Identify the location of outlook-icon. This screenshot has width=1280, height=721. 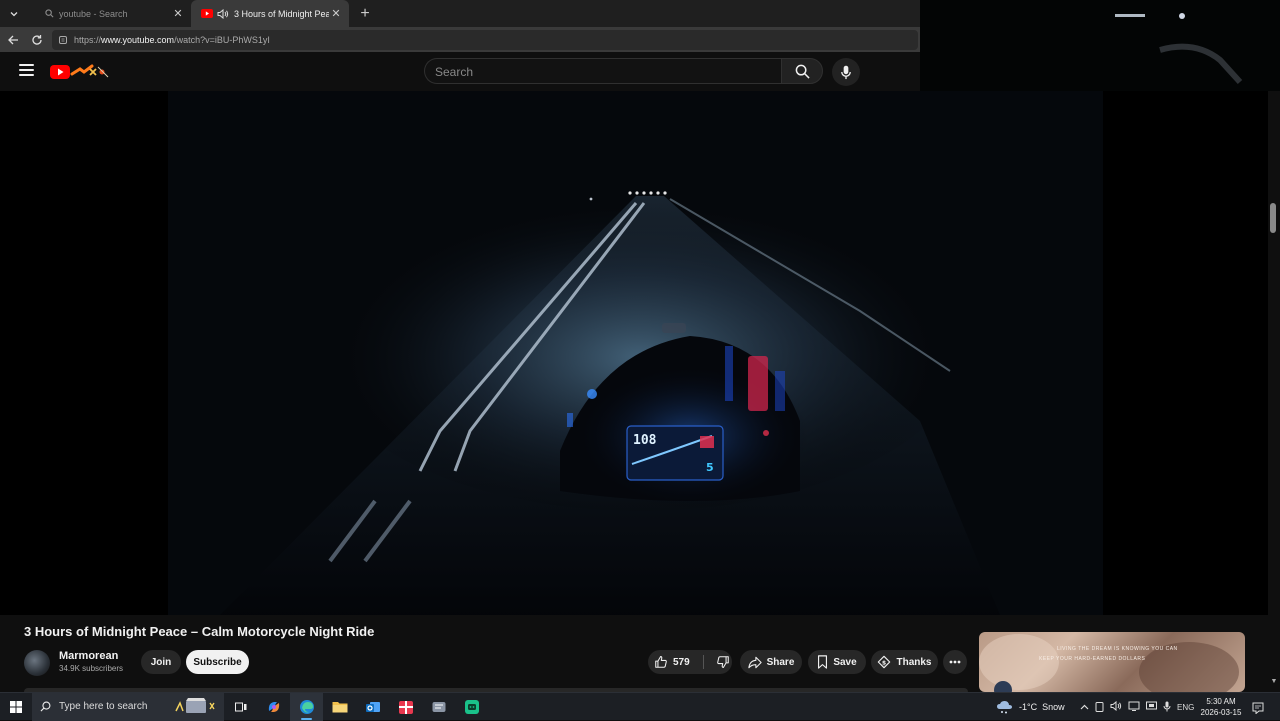
(372, 707).